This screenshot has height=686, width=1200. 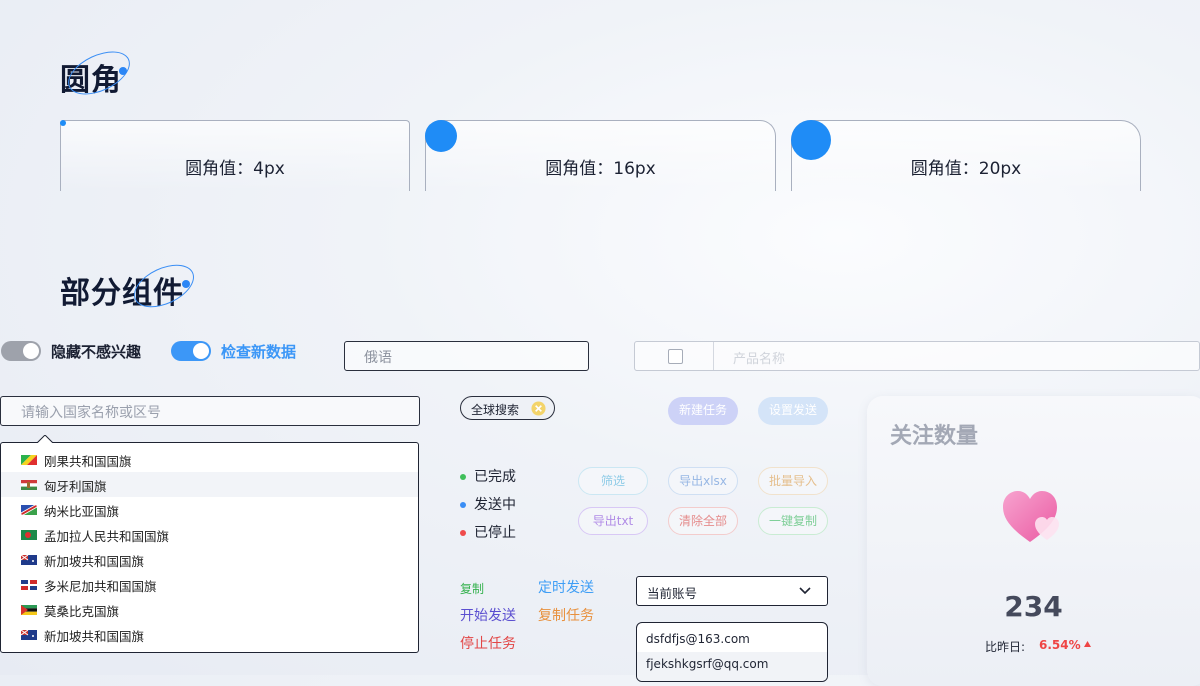 I want to click on toggle-label: 隐藏不感兴趣, so click(x=96, y=352).